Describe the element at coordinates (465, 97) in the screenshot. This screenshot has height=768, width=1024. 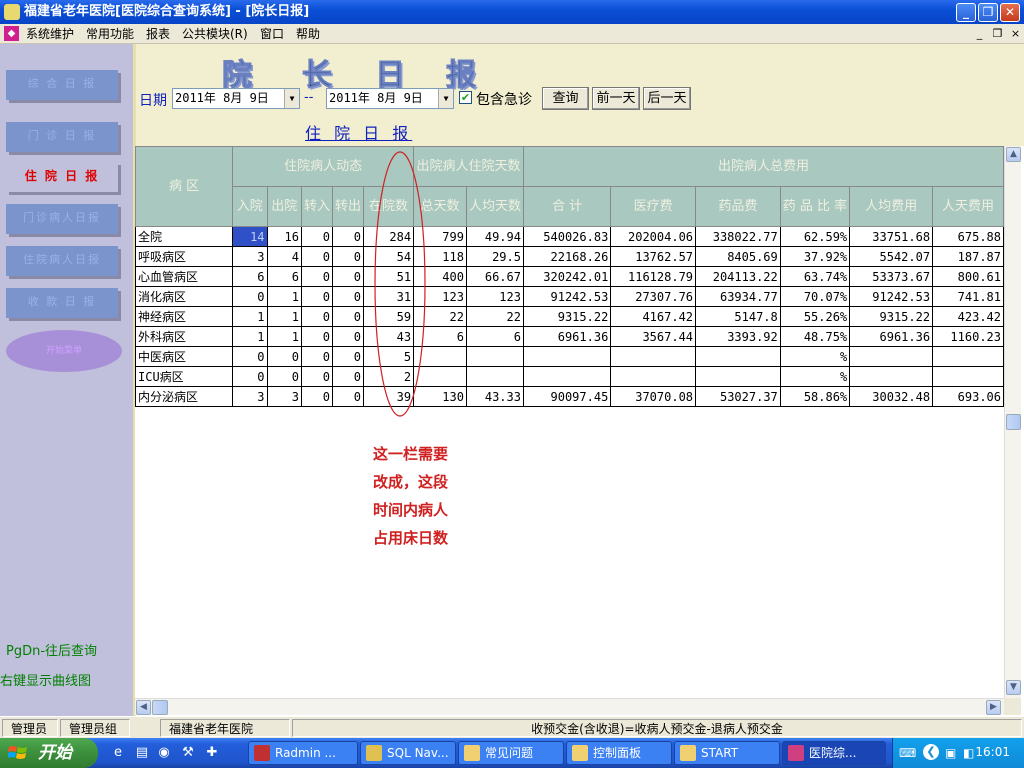
I see `include-emergency-checkbox: ✔` at that location.